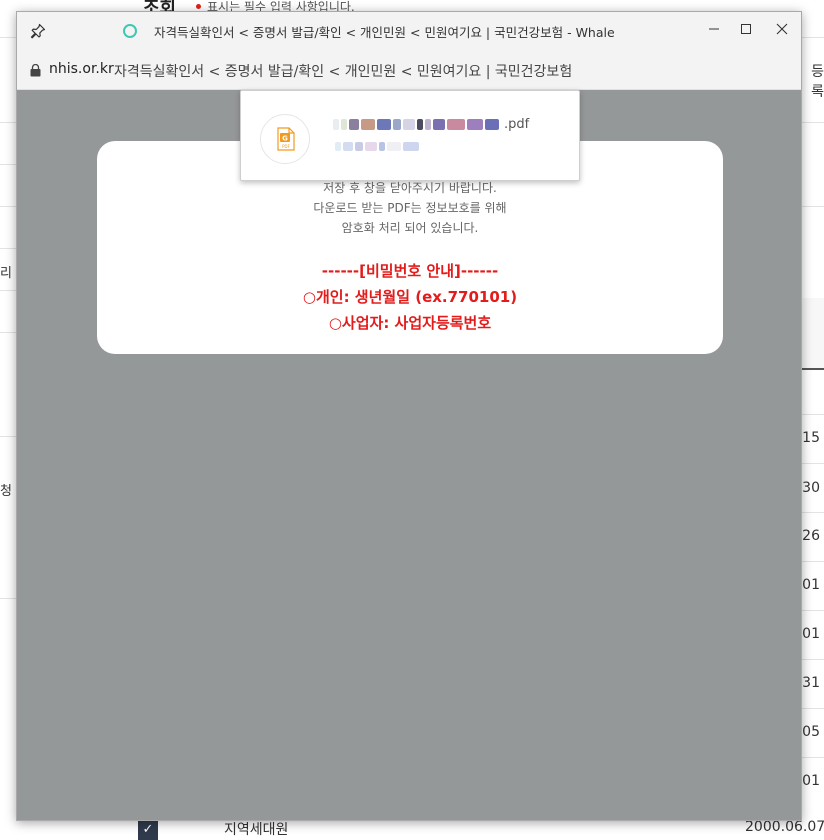 The image size is (824, 840). Describe the element at coordinates (410, 228) in the screenshot. I see `notice-line: 암호화 처리 되어 있습니다.` at that location.